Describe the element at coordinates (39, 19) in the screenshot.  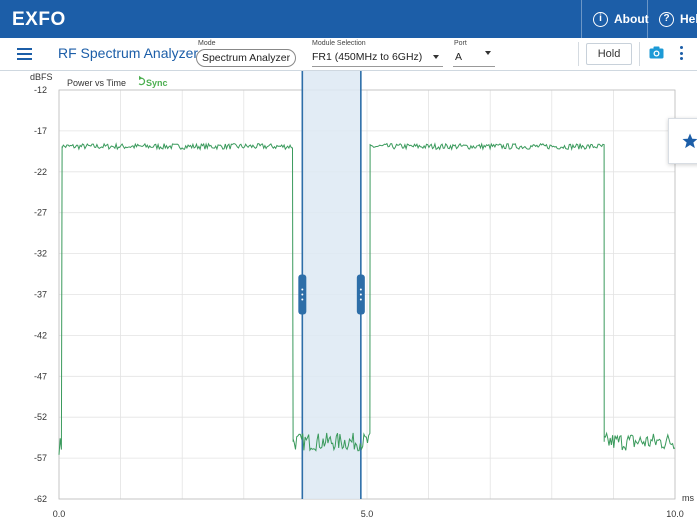
I see `exfo-logo: EXFO` at that location.